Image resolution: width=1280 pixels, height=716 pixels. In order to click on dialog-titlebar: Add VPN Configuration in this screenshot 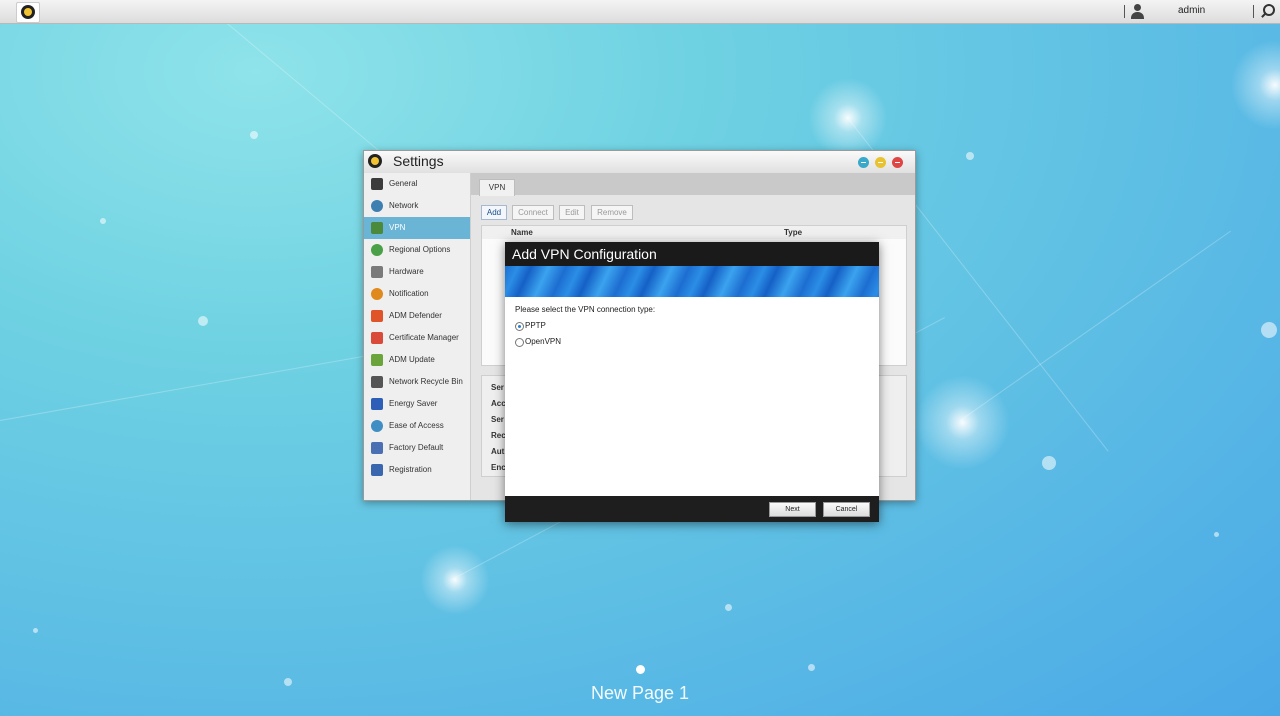, I will do `click(692, 254)`.